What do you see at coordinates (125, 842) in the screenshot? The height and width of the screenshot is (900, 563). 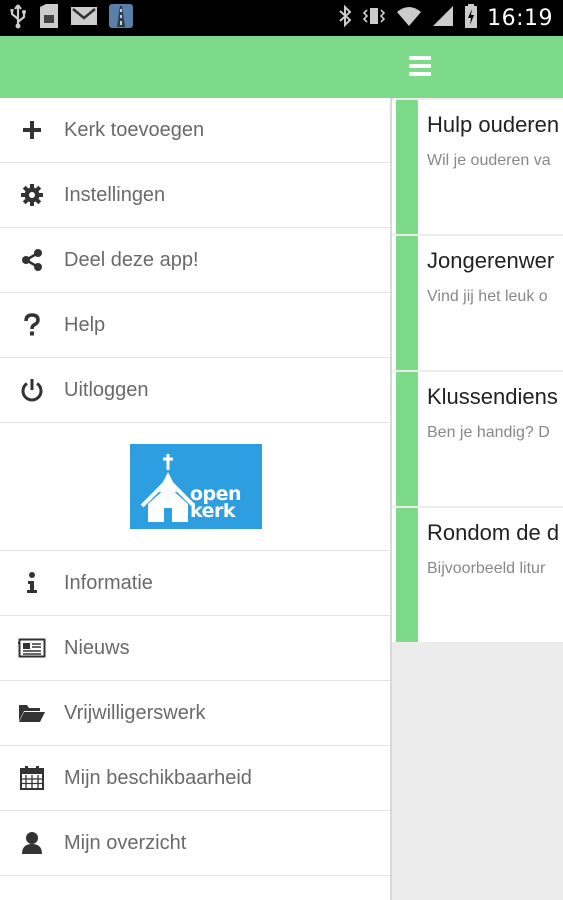 I see `nav-item-label: Mijn overzicht` at bounding box center [125, 842].